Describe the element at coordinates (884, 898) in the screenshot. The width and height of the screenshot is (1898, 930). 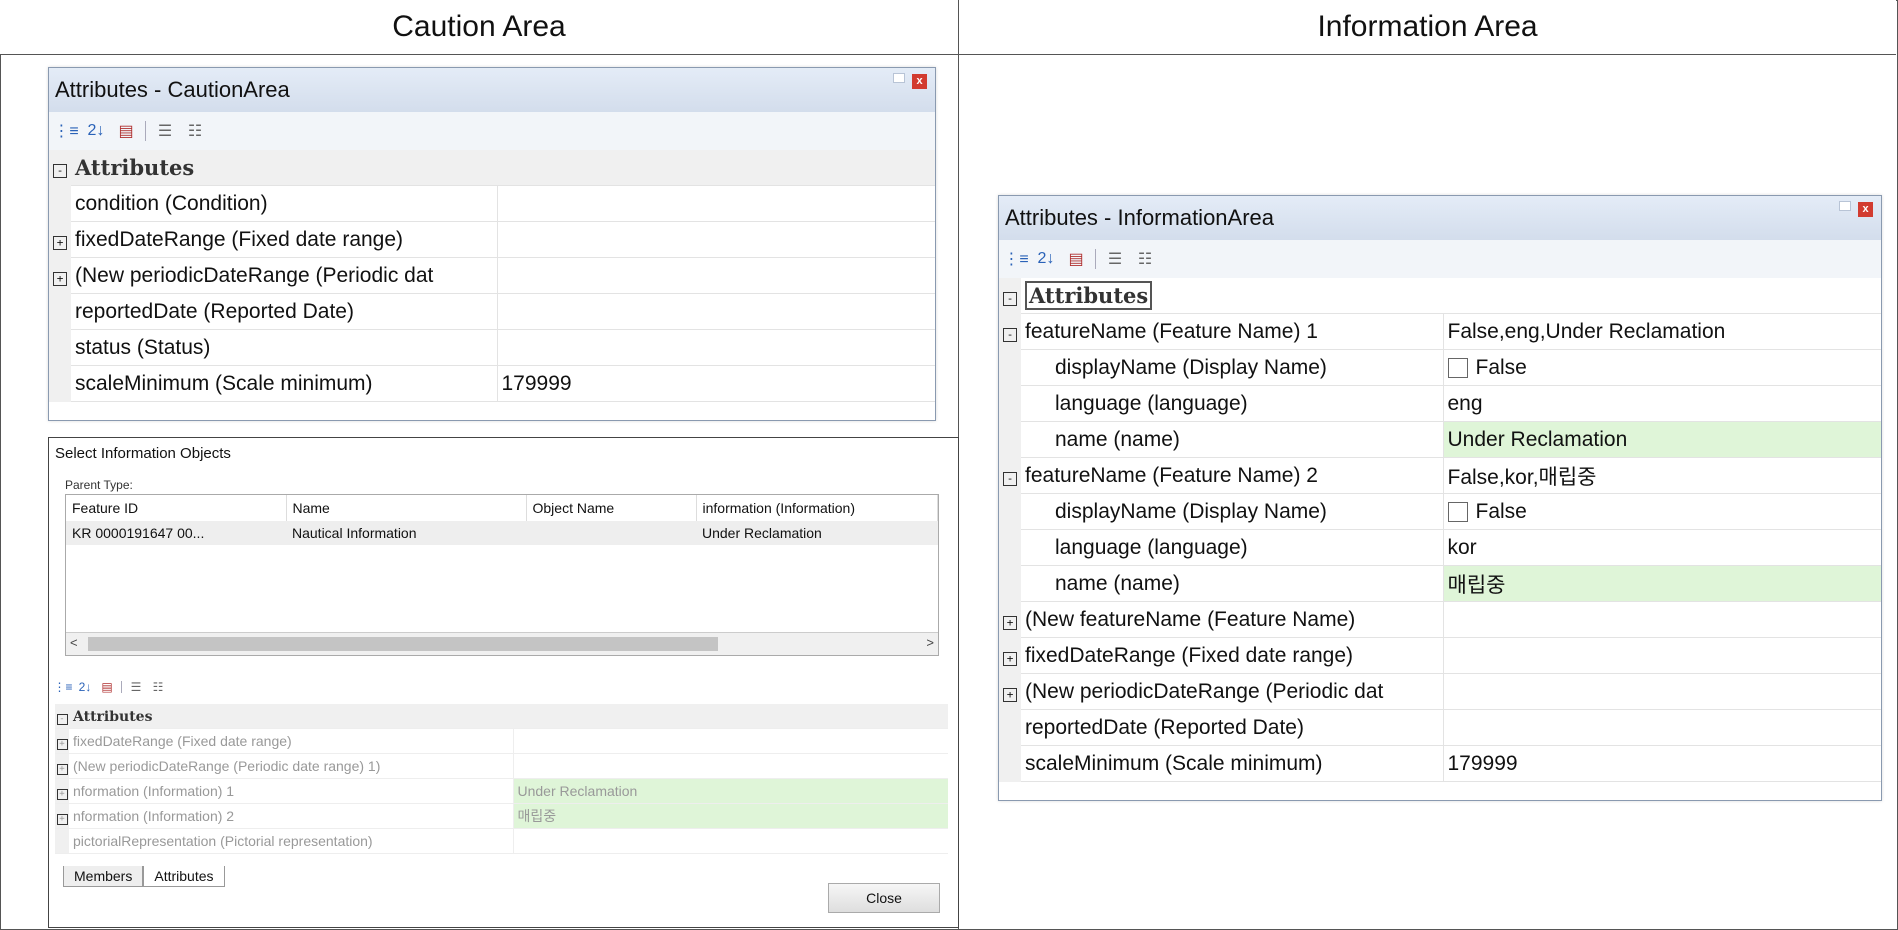
I see `close-button: Close` at that location.